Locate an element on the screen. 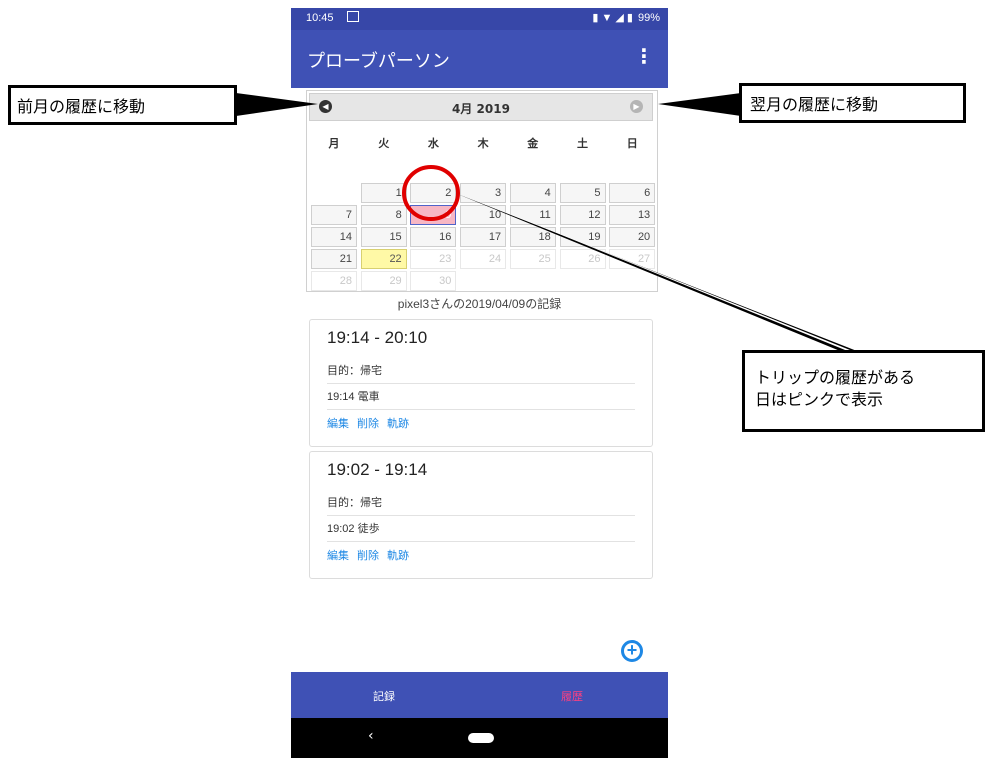 The width and height of the screenshot is (985, 758). app-bar: プローブパーソン ⋮ is located at coordinates (479, 59).